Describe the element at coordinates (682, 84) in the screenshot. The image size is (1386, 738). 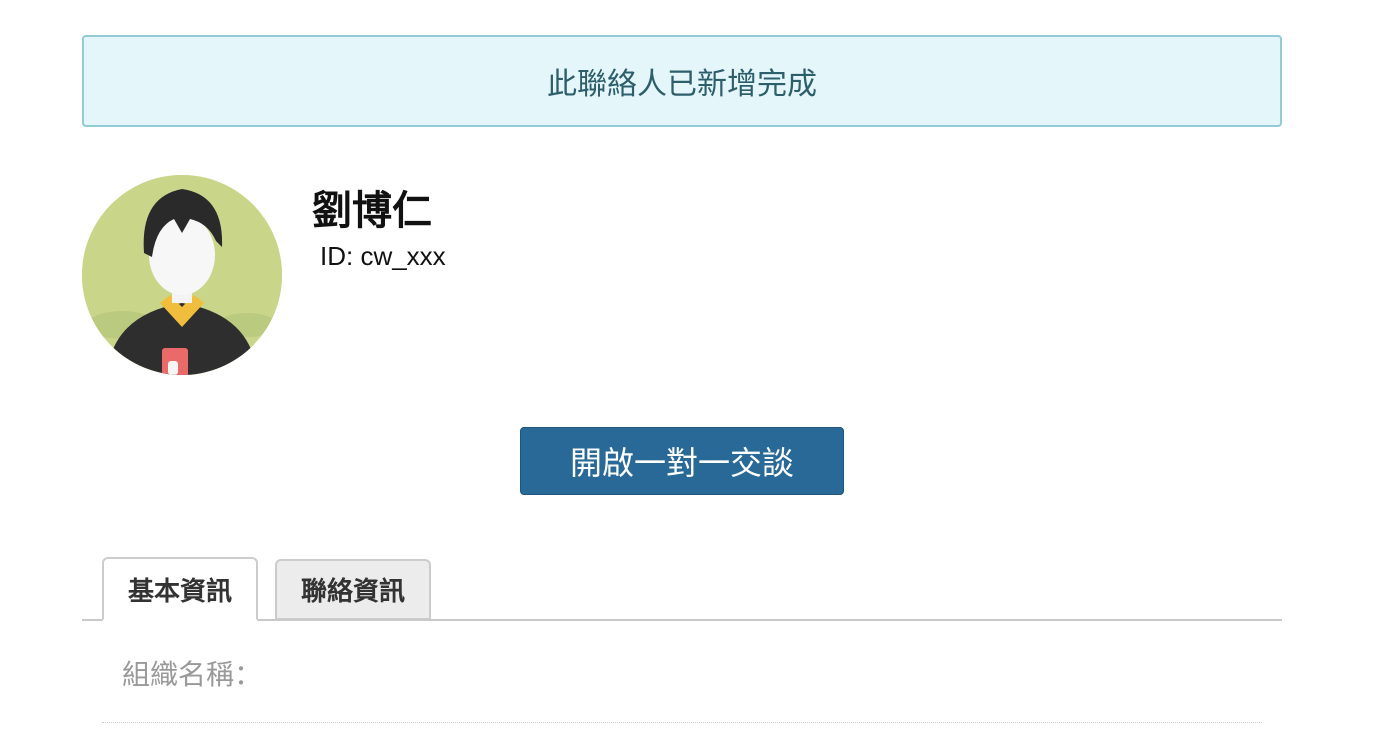
I see `success-alert-message: 此聯絡人已新增完成` at that location.